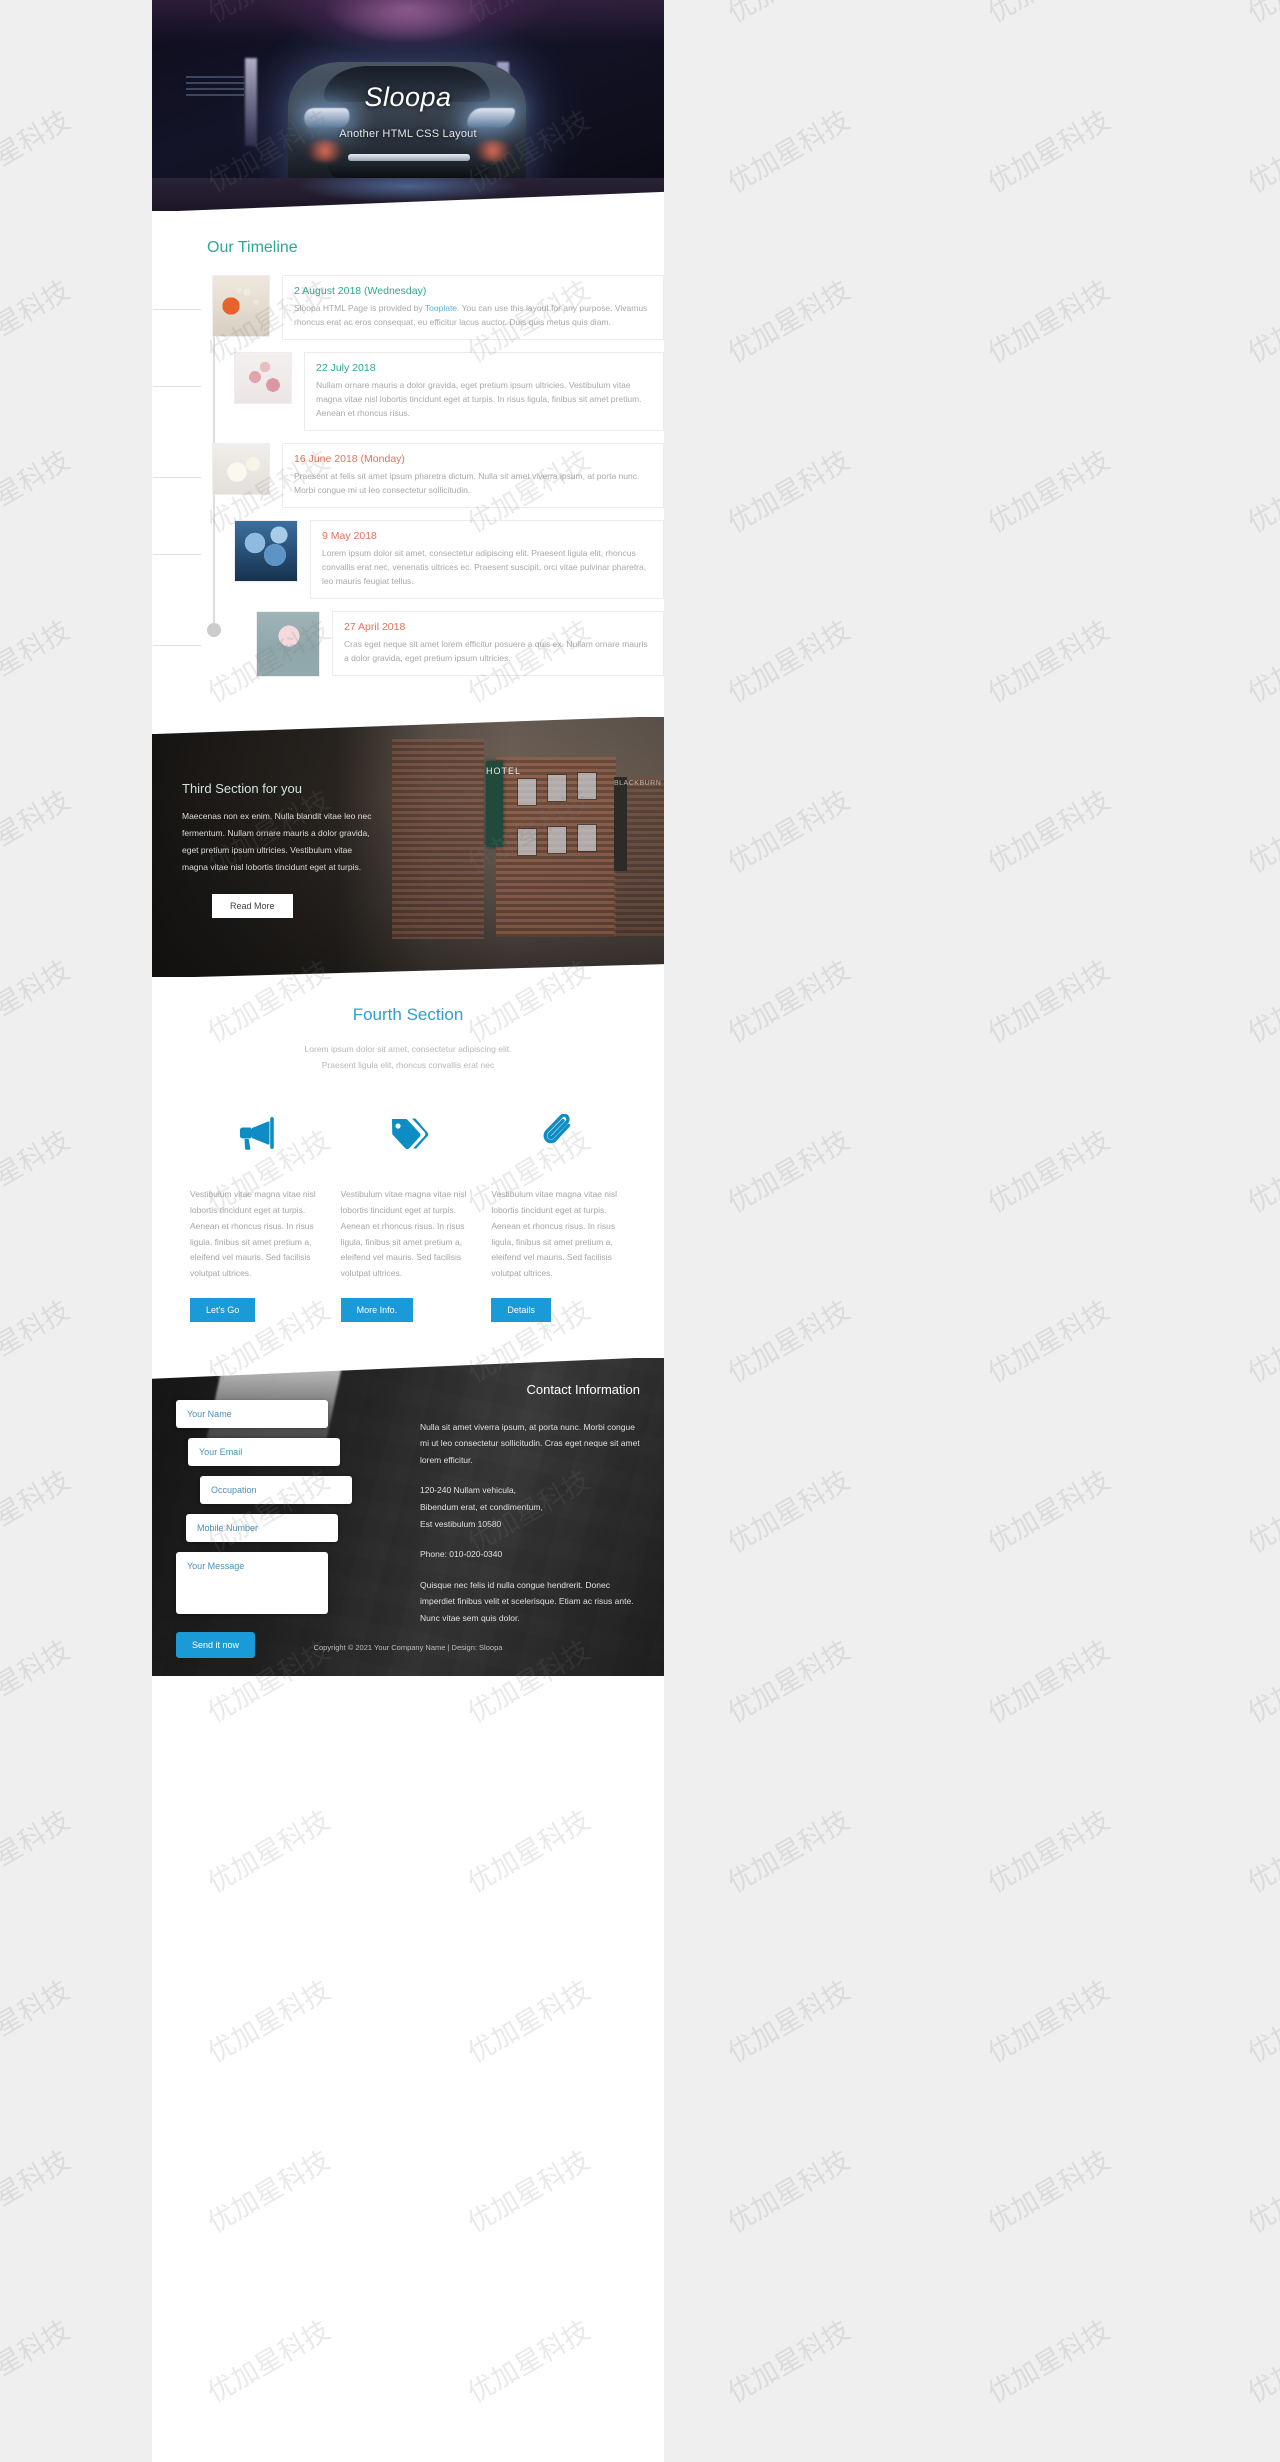  What do you see at coordinates (359, 308) in the screenshot?
I see `timeline-text-before-link: Sloopa HTML Page is provided by` at bounding box center [359, 308].